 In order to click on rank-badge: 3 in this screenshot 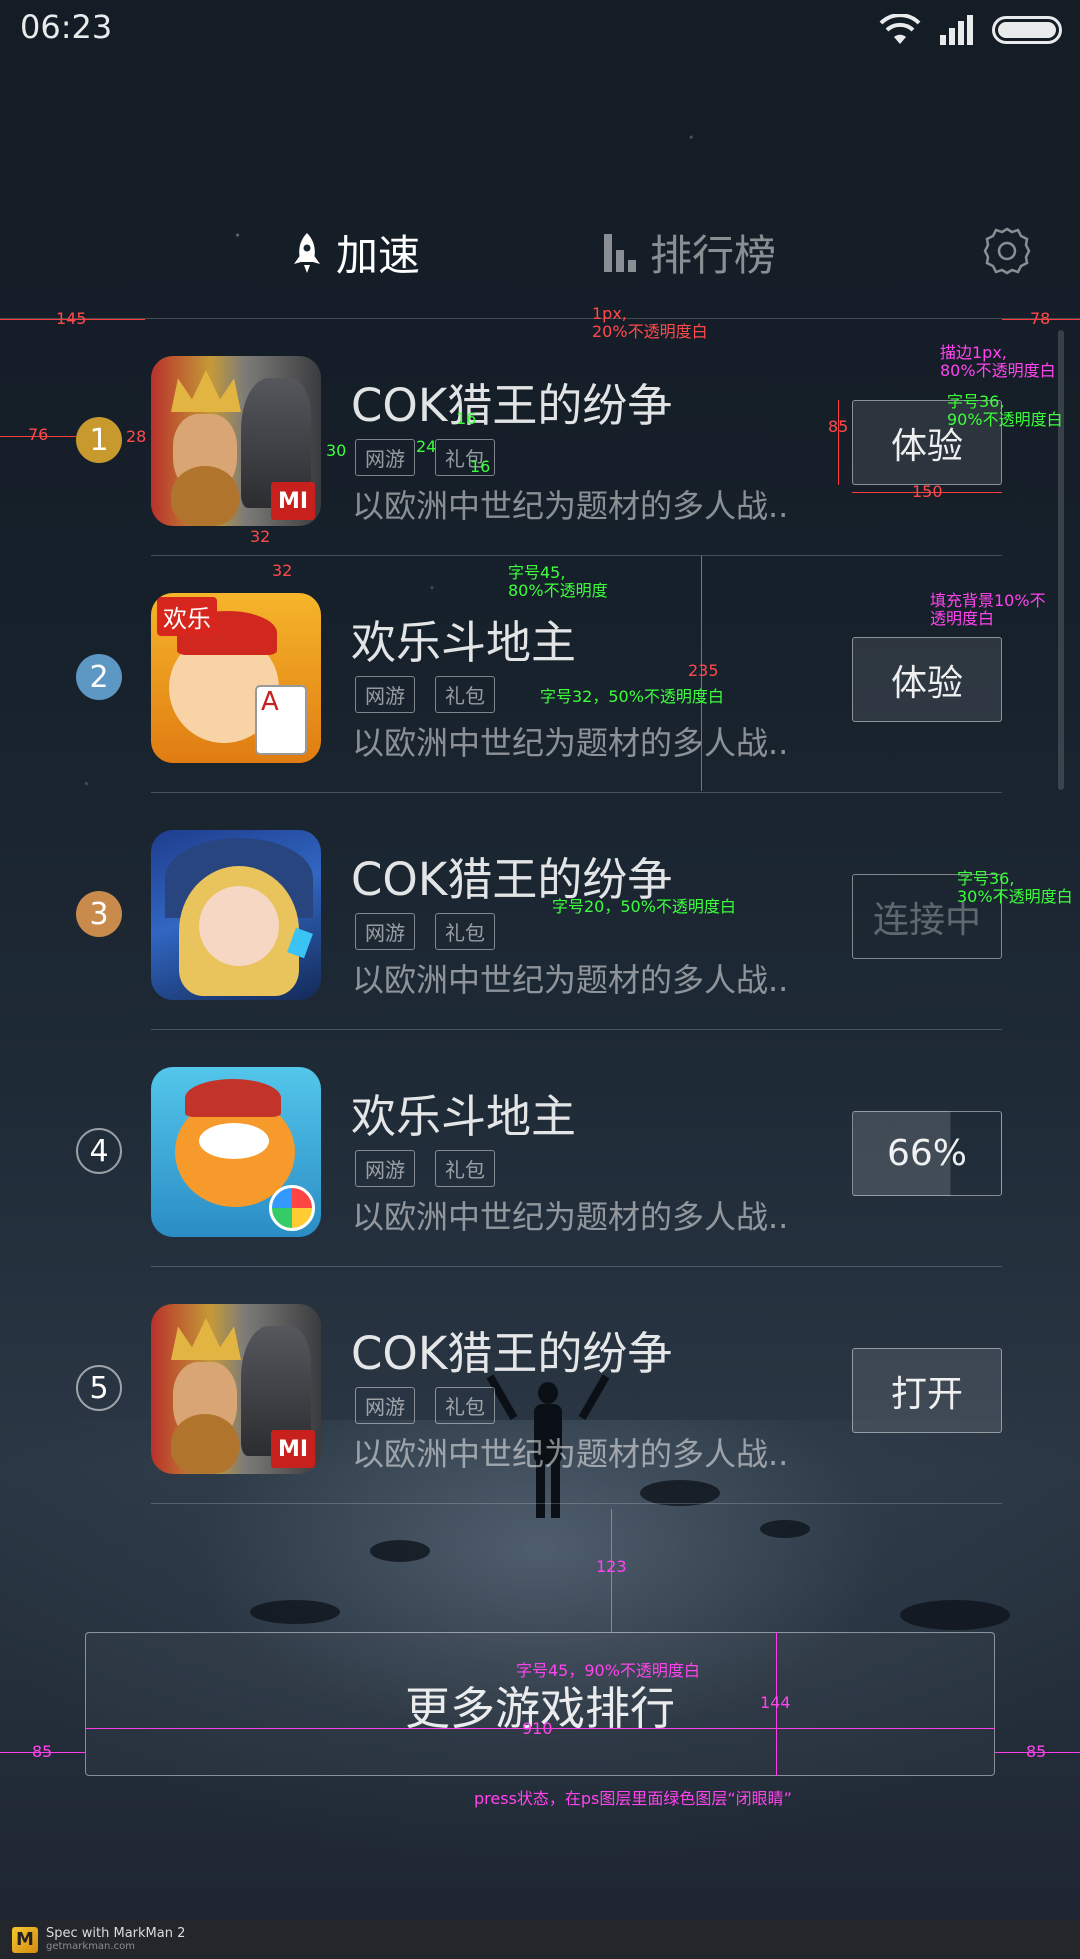, I will do `click(99, 914)`.